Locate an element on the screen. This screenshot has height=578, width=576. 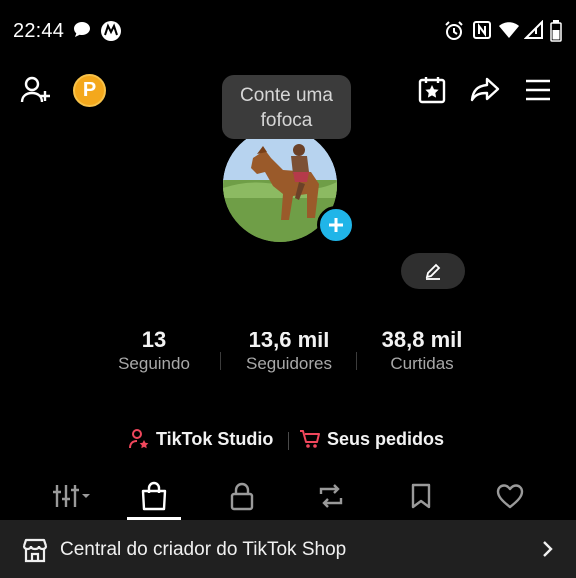
tab-videos-grid is located at coordinates (71, 496).